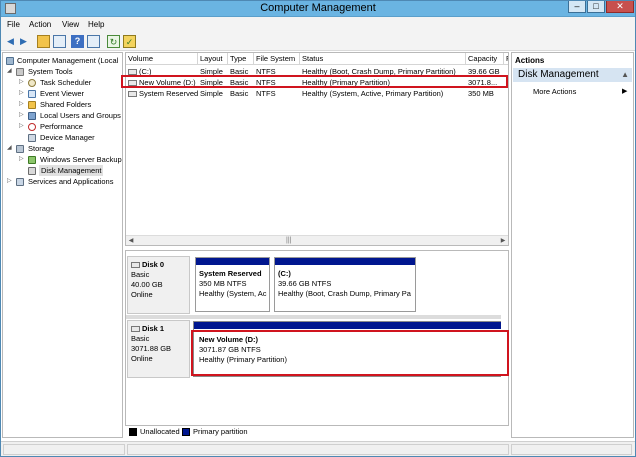 This screenshot has height=457, width=636. What do you see at coordinates (43, 41) in the screenshot?
I see `up-folder-icon` at bounding box center [43, 41].